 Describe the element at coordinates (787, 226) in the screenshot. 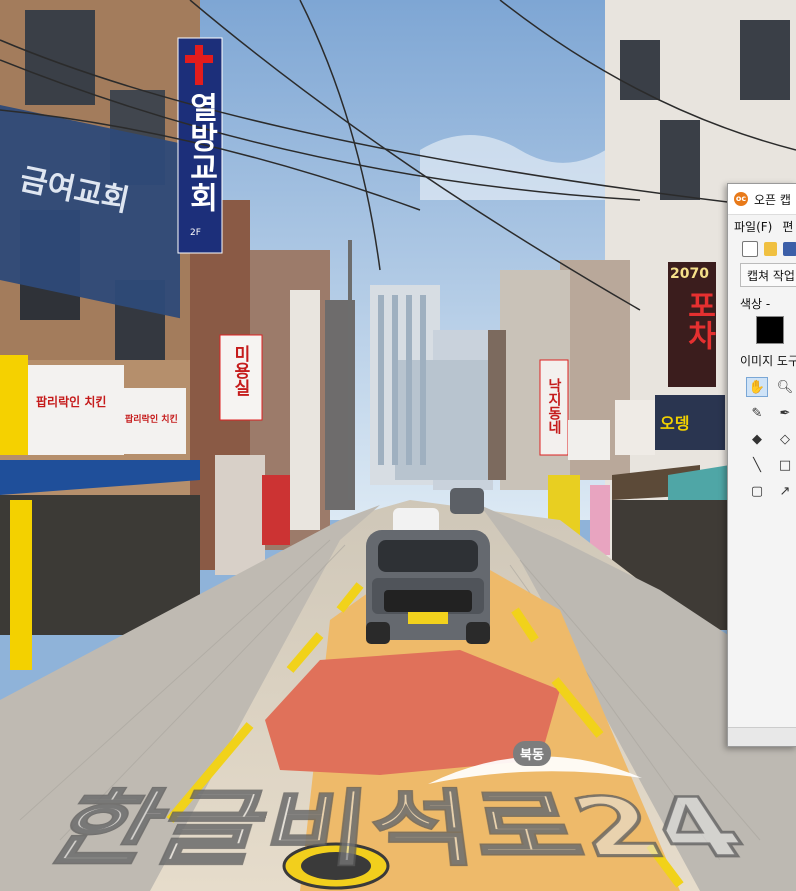

I see `menu-edit: 편` at that location.